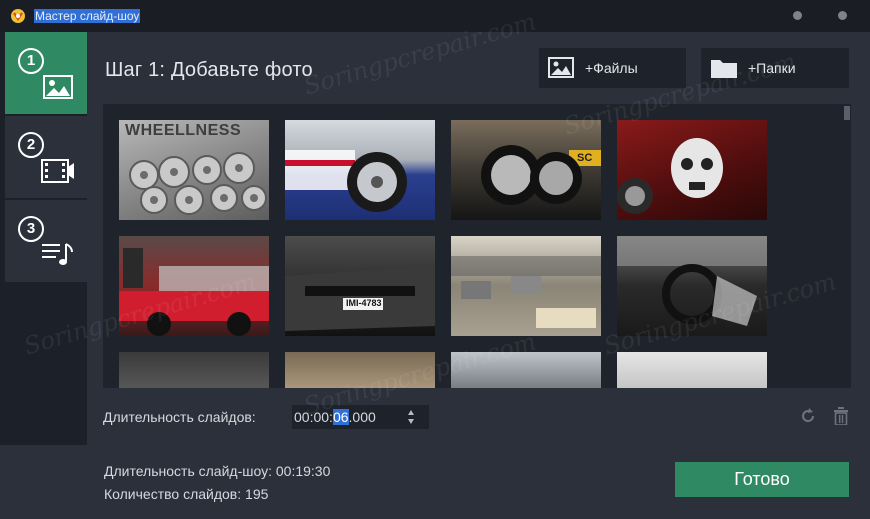 The image size is (870, 519). Describe the element at coordinates (797, 15) in the screenshot. I see `minimize-button` at that location.